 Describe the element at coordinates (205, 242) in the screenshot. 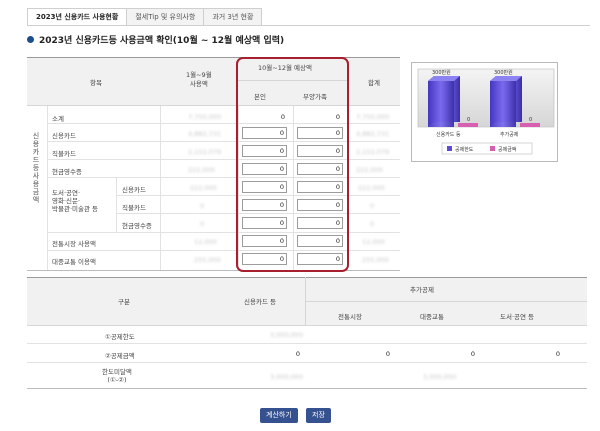

I see `row-jan-sep-market: 12,000` at that location.